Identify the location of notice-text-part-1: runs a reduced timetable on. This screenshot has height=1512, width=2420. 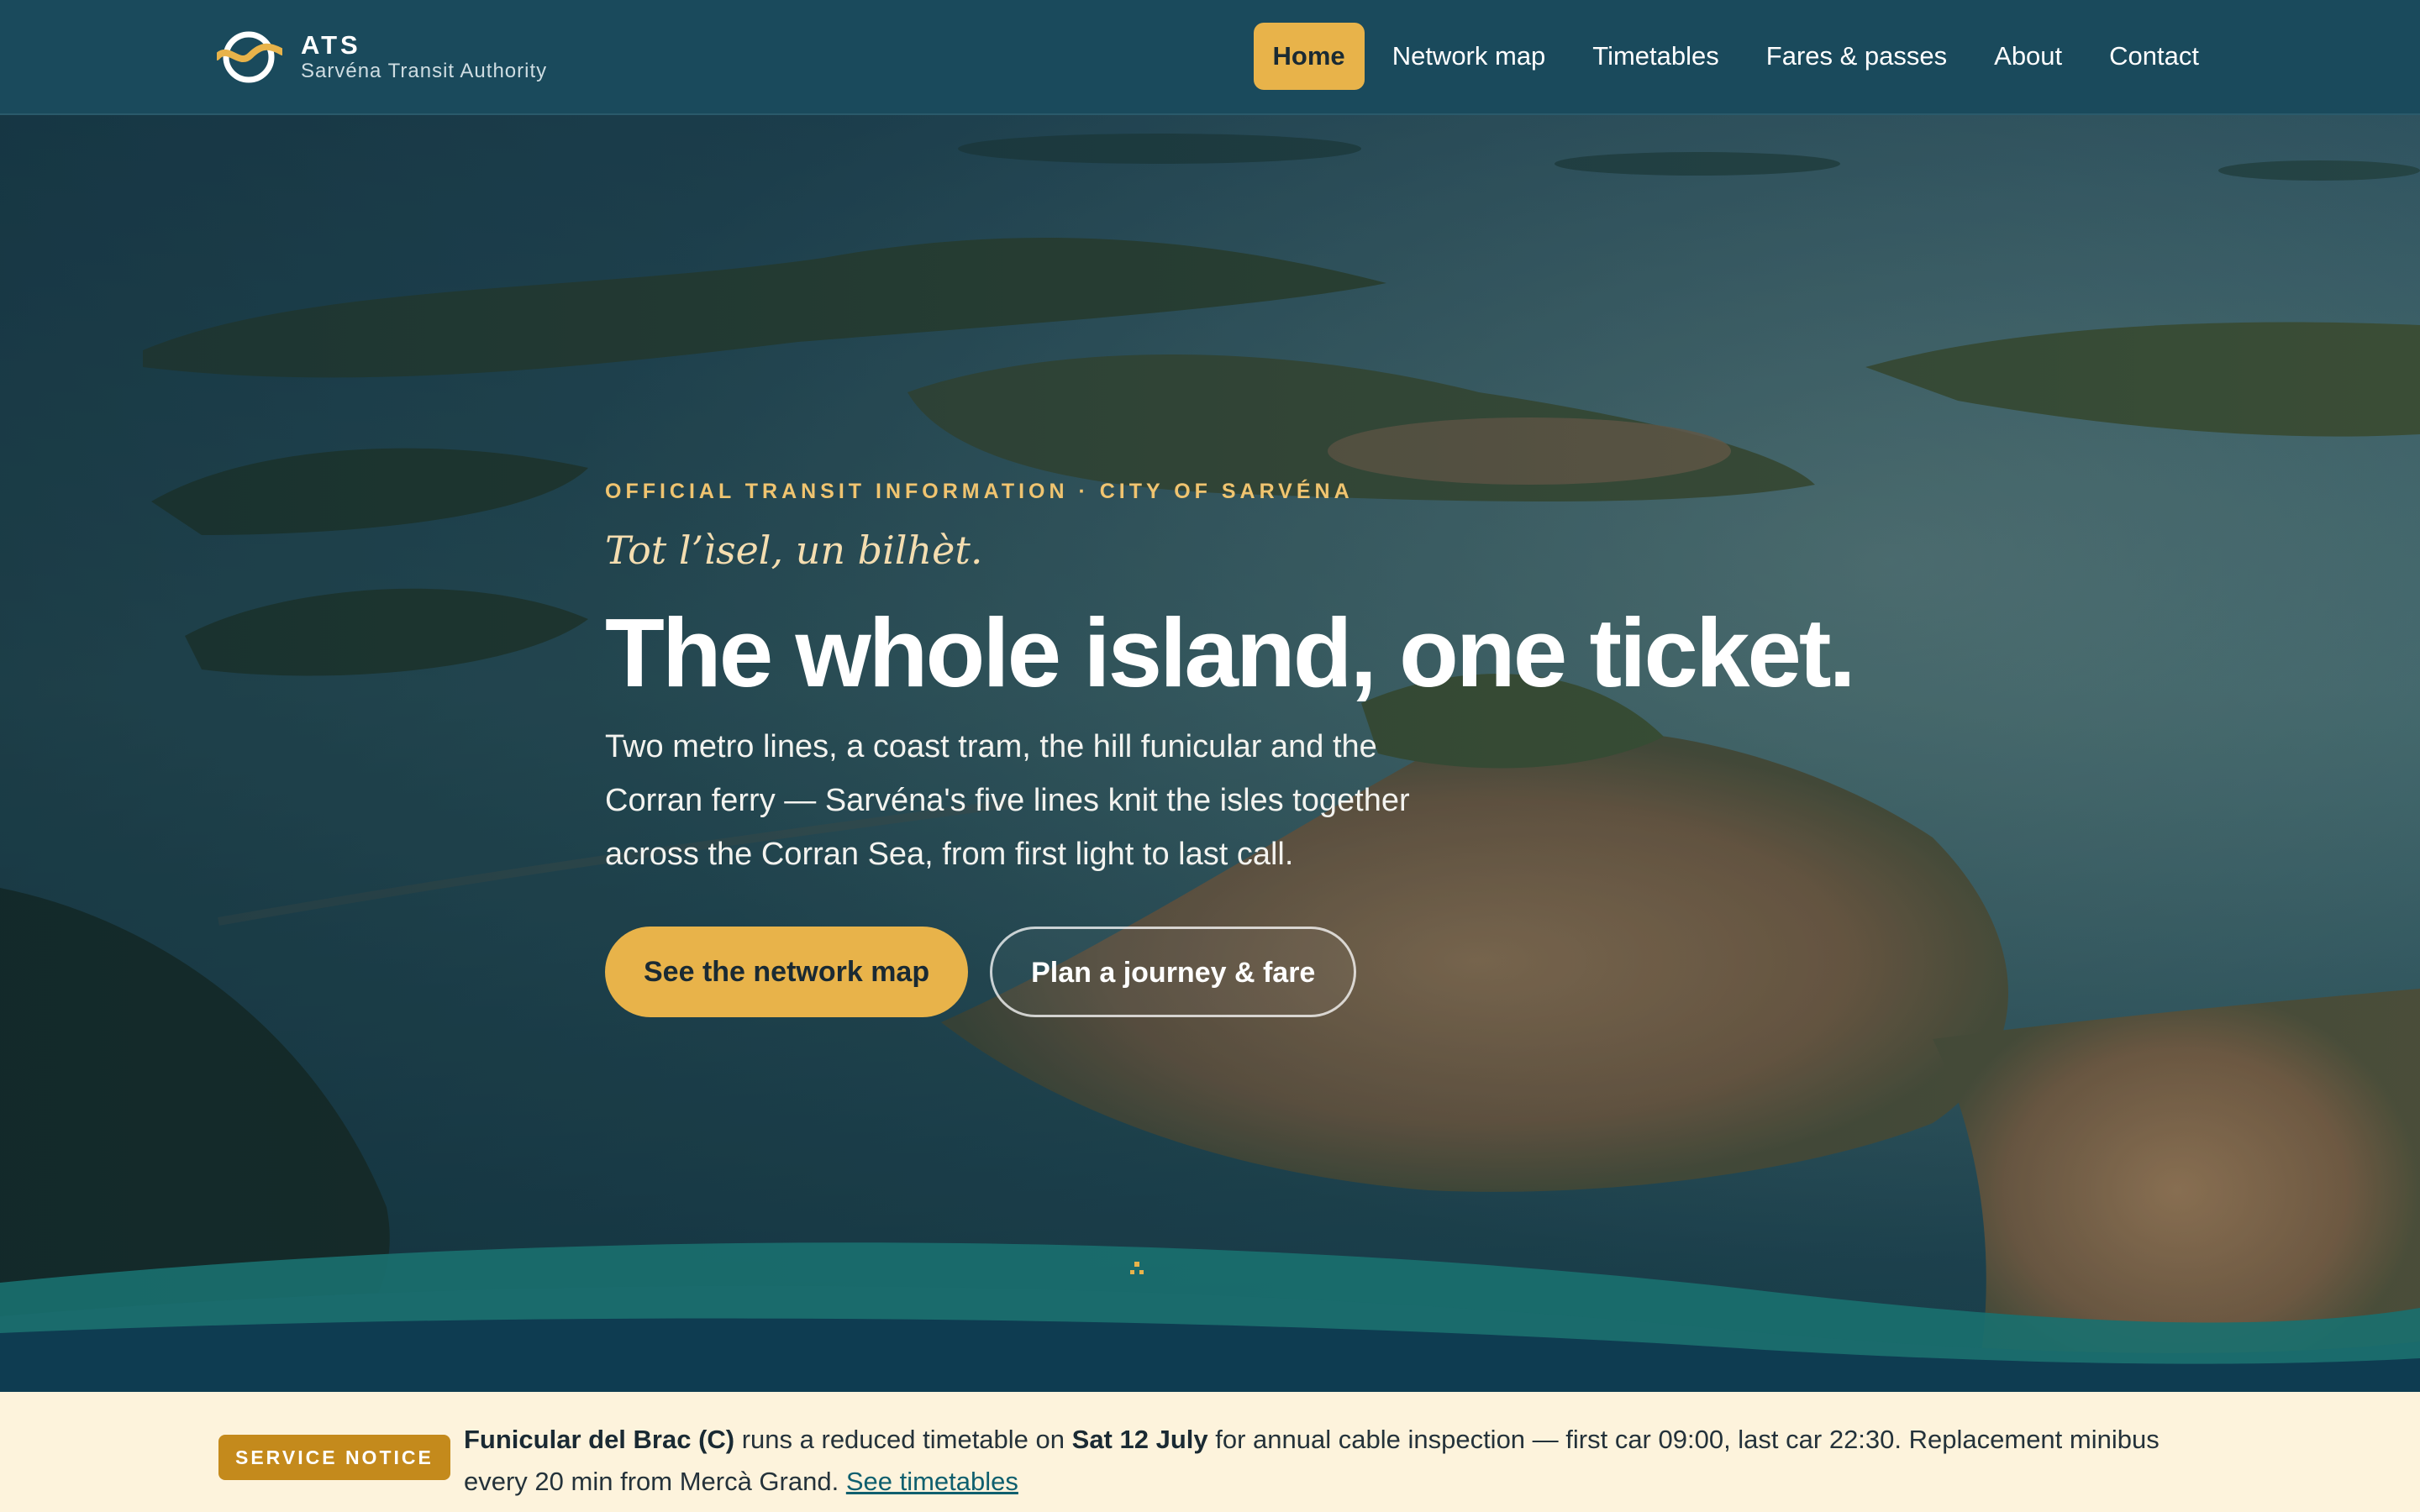
(903, 1439).